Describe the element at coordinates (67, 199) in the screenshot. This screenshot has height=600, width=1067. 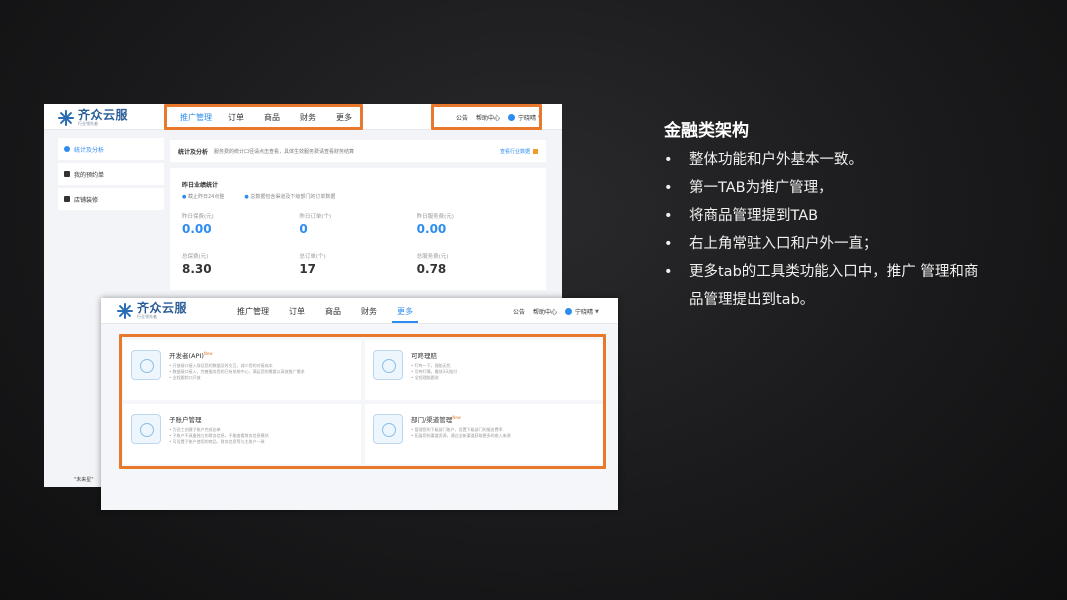
I see `shop-icon` at that location.